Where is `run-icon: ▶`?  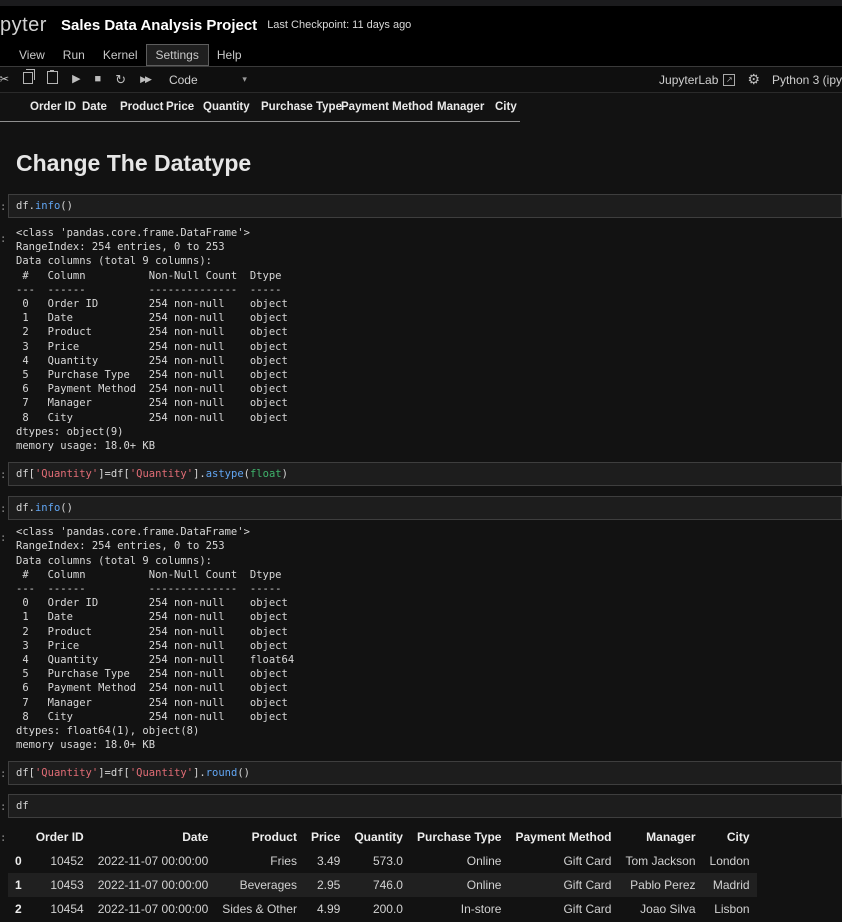 run-icon: ▶ is located at coordinates (76, 79).